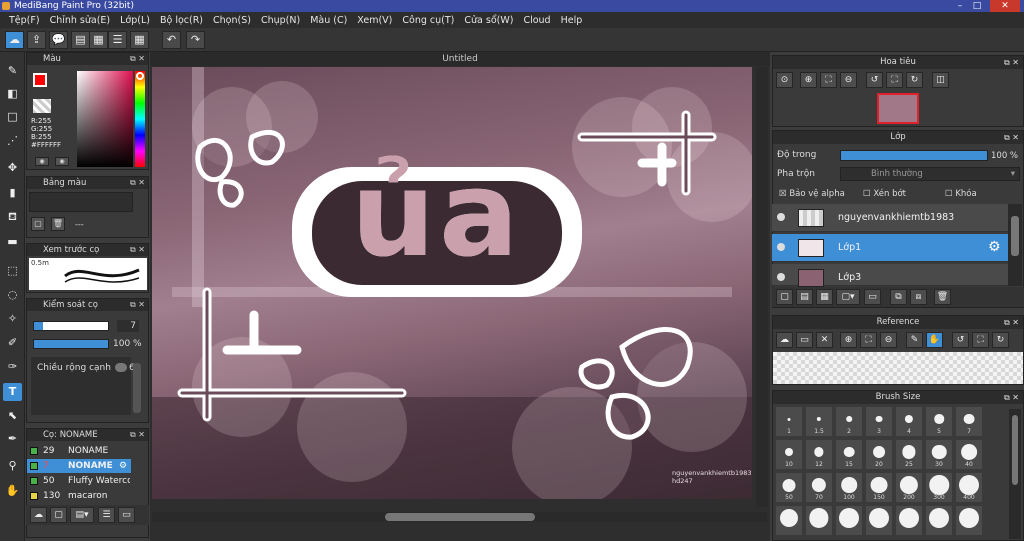  I want to click on nav-zoom-fit-icon: ⊙, so click(784, 80).